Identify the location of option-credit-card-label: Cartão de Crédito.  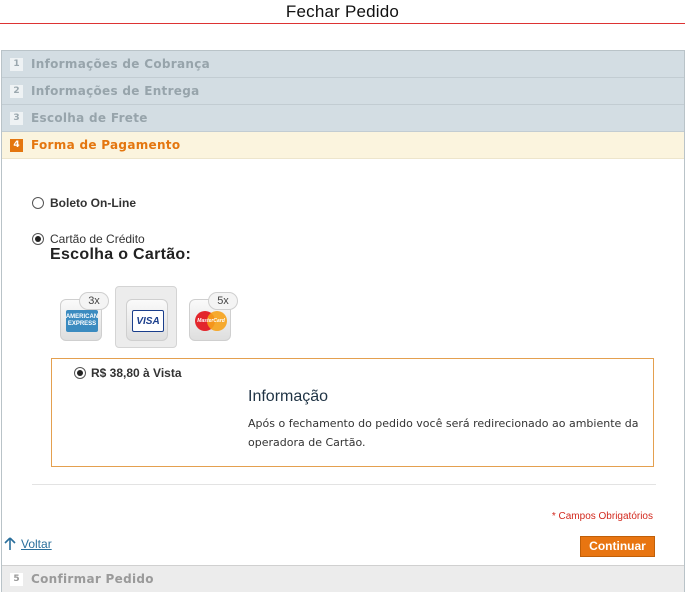
(97, 239).